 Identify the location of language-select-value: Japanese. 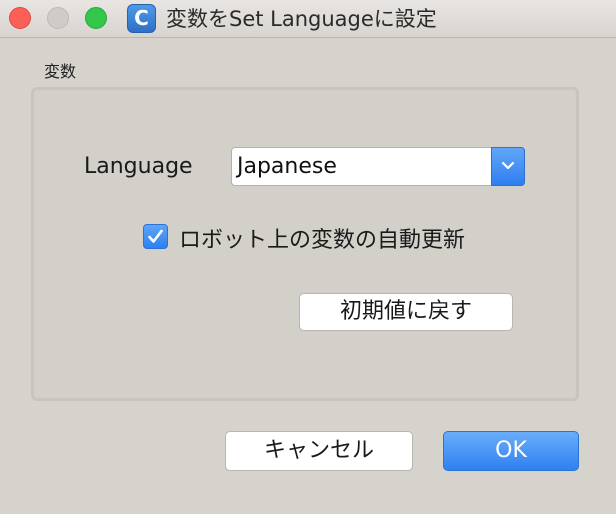
(287, 166).